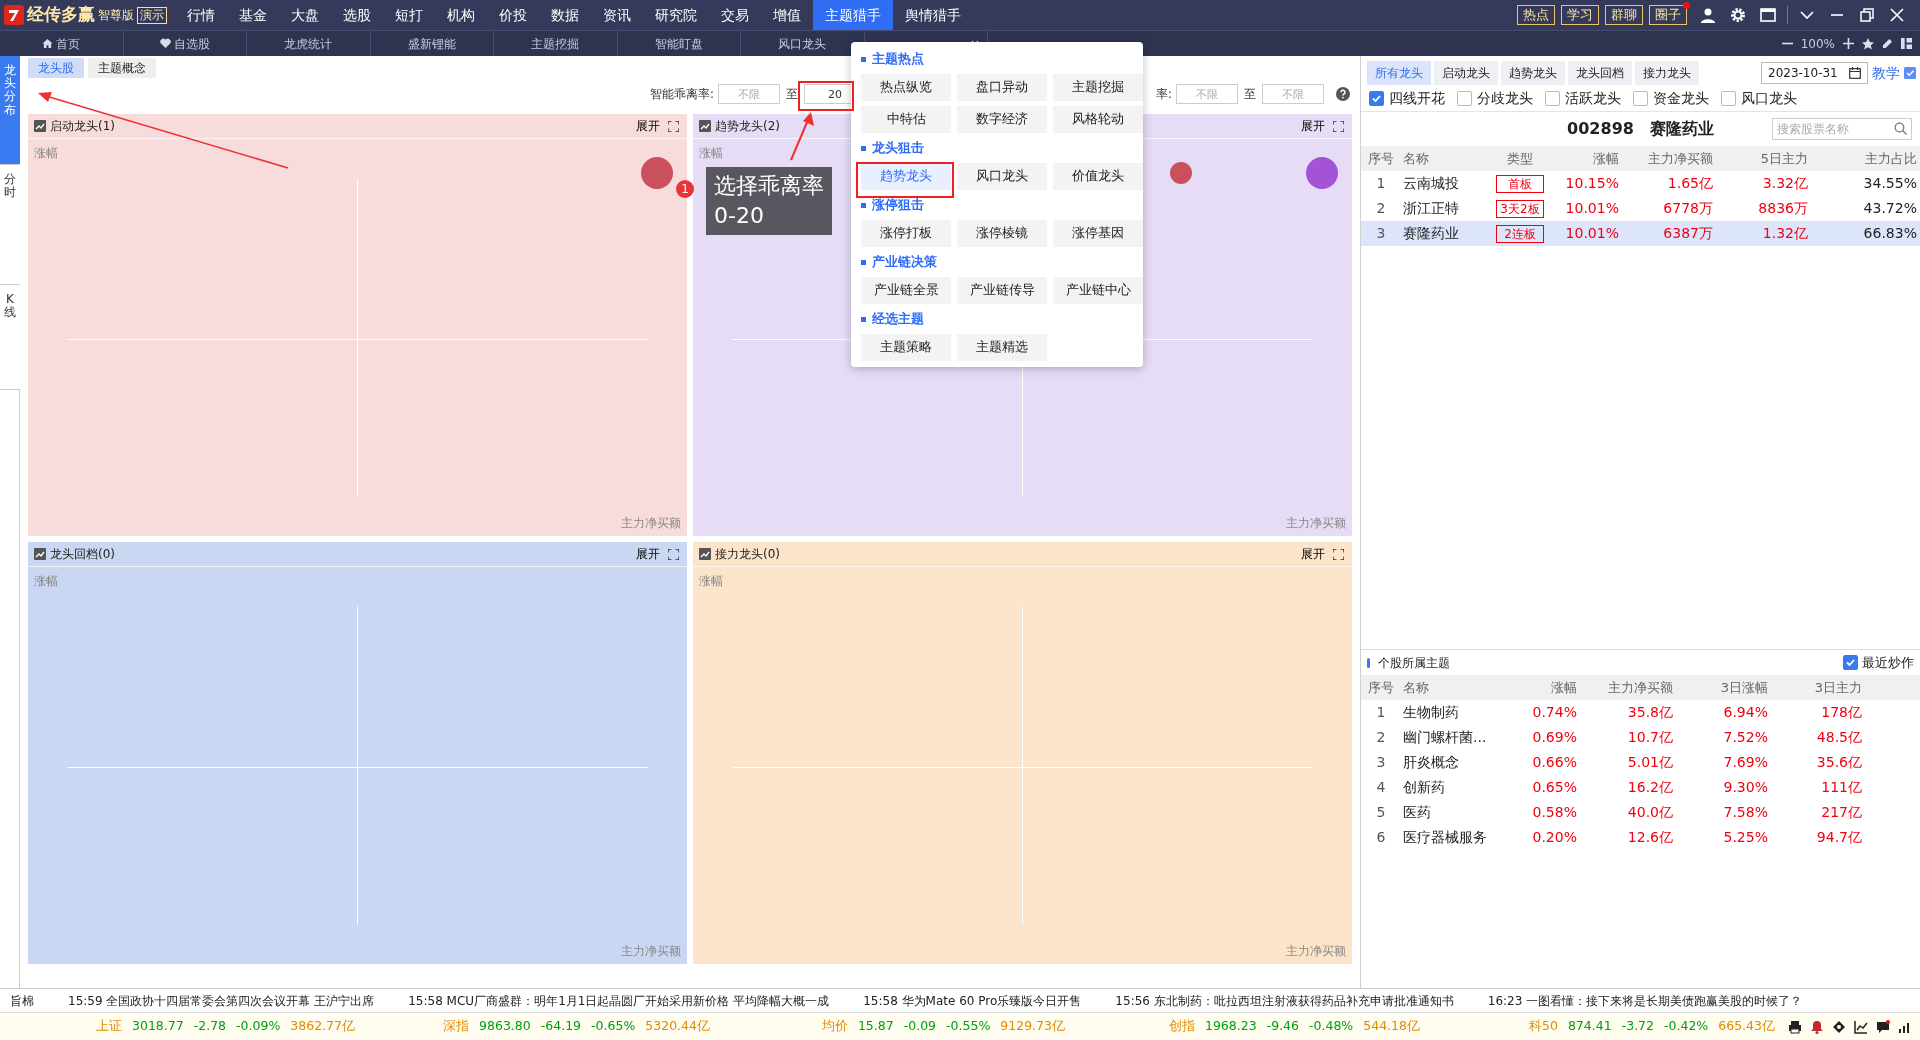  I want to click on header-button: 热点, so click(1536, 15).